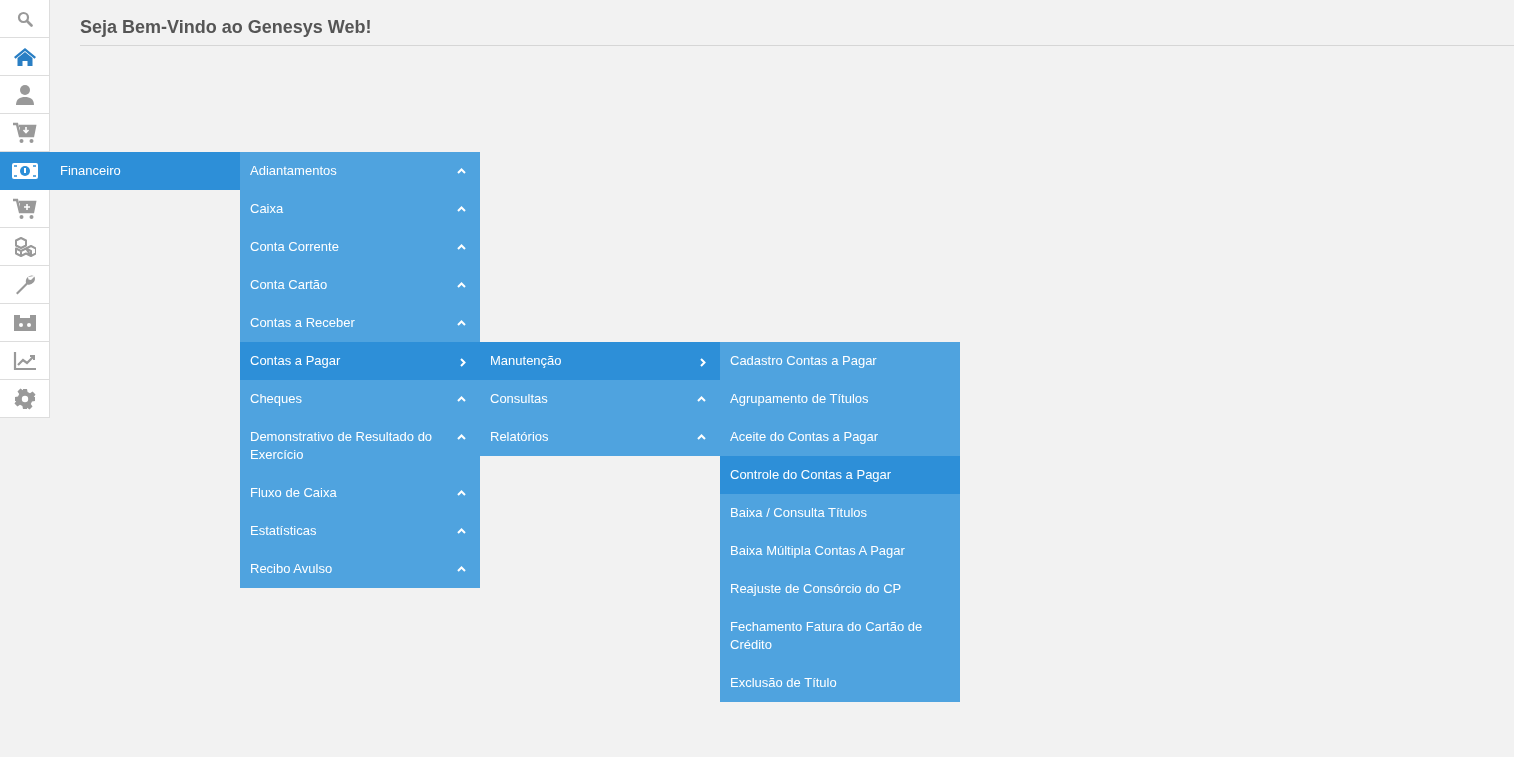 This screenshot has height=757, width=1514. What do you see at coordinates (360, 209) in the screenshot?
I see `menu-item: Caixa` at bounding box center [360, 209].